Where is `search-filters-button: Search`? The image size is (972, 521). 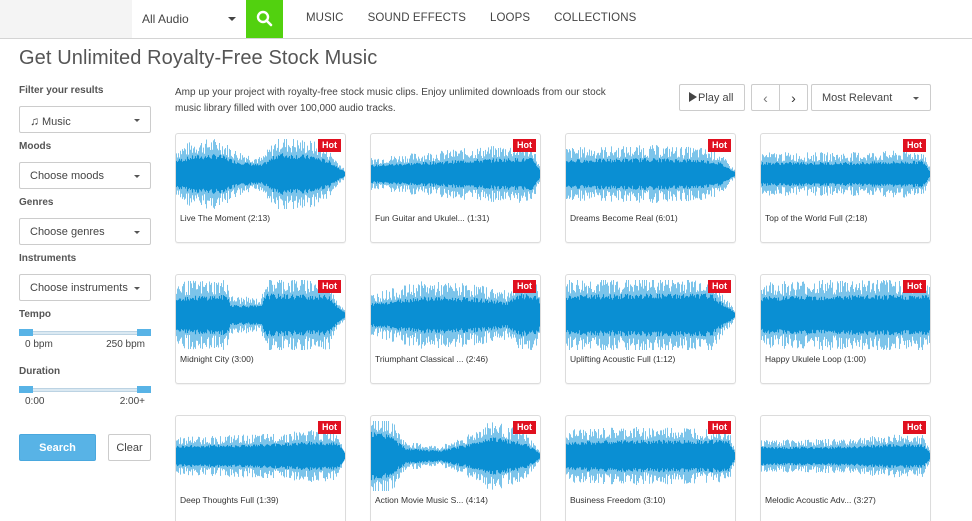
search-filters-button: Search is located at coordinates (57, 447).